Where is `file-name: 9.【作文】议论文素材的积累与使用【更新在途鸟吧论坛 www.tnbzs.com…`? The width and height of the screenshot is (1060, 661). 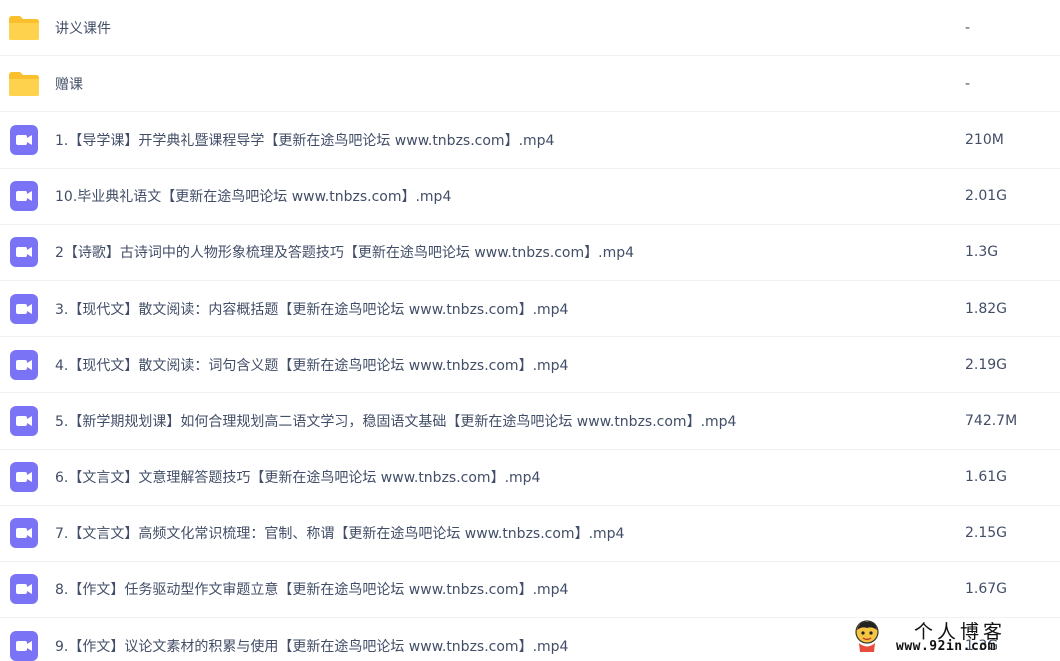
file-name: 9.【作文】议论文素材的积累与使用【更新在途鸟吧论坛 www.tnbzs.com… is located at coordinates (311, 646).